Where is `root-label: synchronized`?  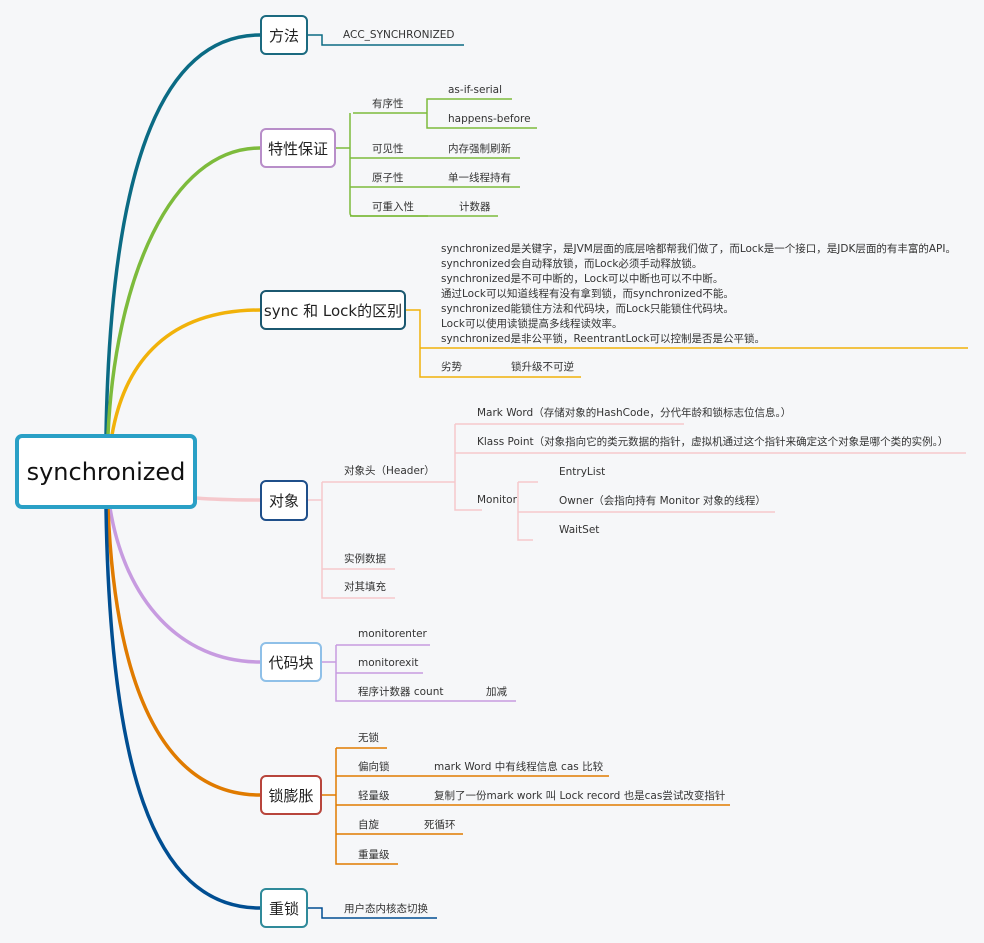 root-label: synchronized is located at coordinates (106, 471).